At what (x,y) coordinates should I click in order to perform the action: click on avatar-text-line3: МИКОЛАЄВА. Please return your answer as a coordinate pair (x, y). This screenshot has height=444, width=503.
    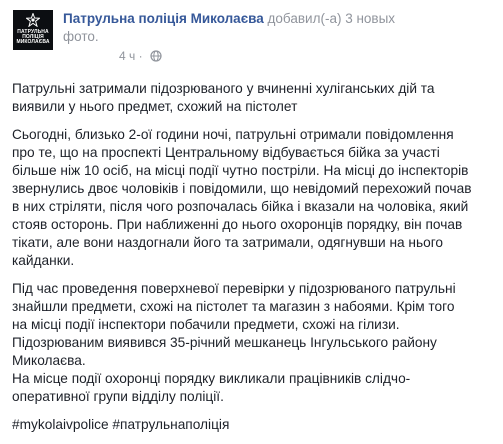
    Looking at the image, I should click on (33, 42).